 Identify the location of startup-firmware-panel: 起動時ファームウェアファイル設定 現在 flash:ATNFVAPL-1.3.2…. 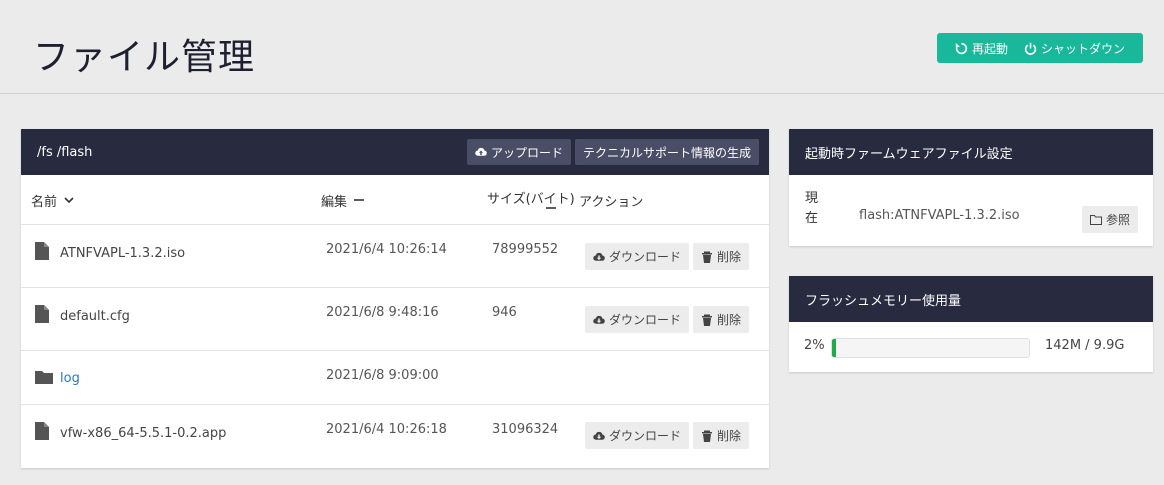
(971, 187).